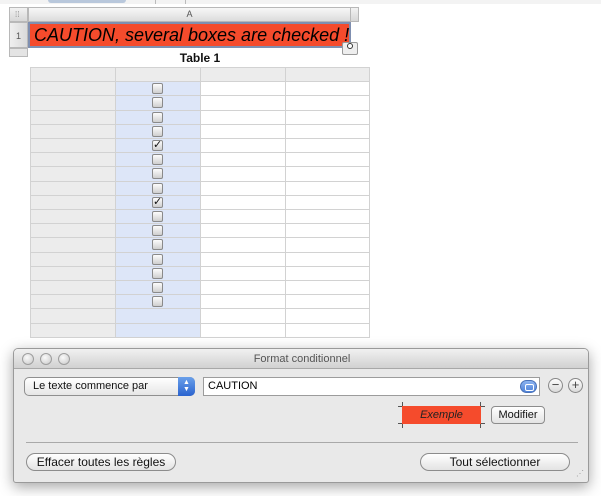 Image resolution: width=601 pixels, height=496 pixels. I want to click on rule-type-popup: Le texte commence par ▲ ▼, so click(109, 386).